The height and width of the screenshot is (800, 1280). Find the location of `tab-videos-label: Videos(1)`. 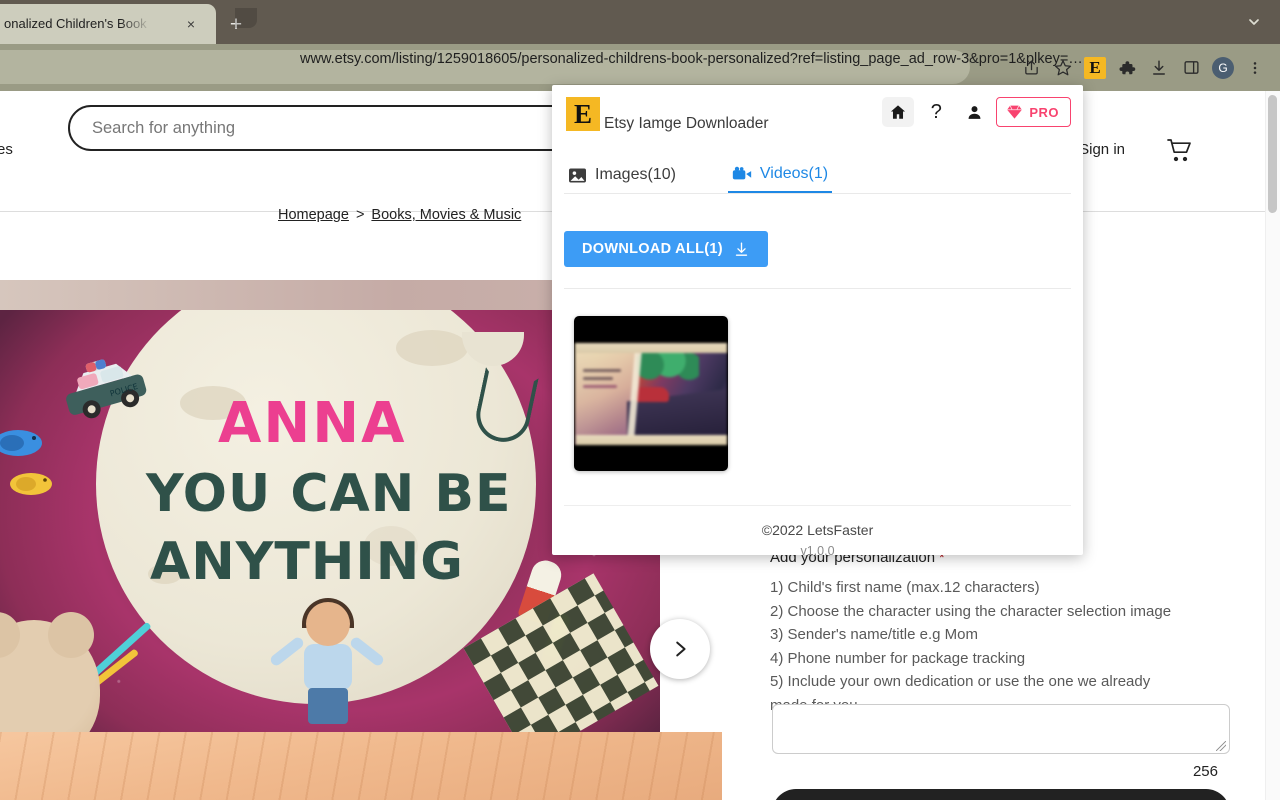

tab-videos-label: Videos(1) is located at coordinates (794, 173).